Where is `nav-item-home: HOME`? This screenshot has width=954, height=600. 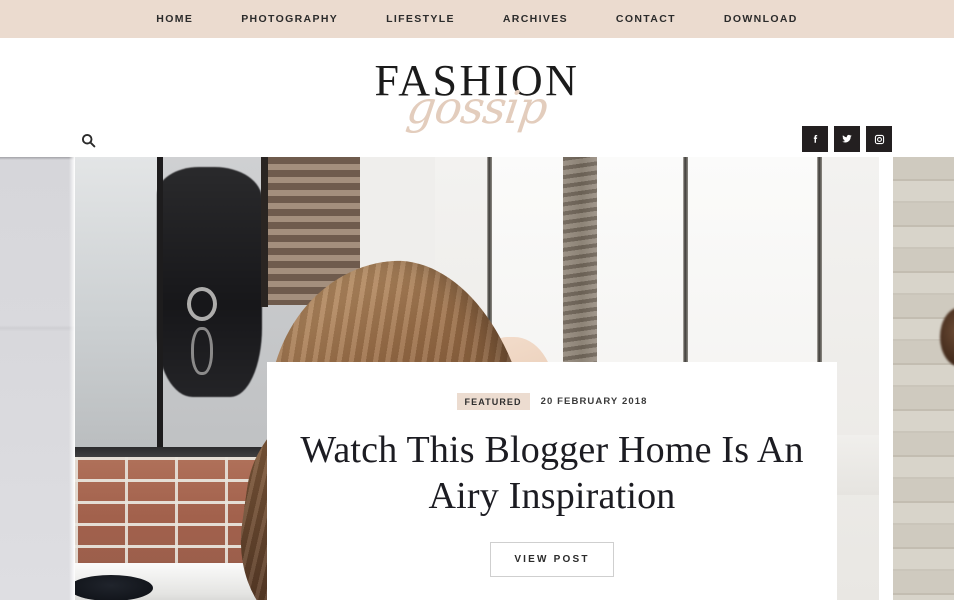 nav-item-home: HOME is located at coordinates (174, 19).